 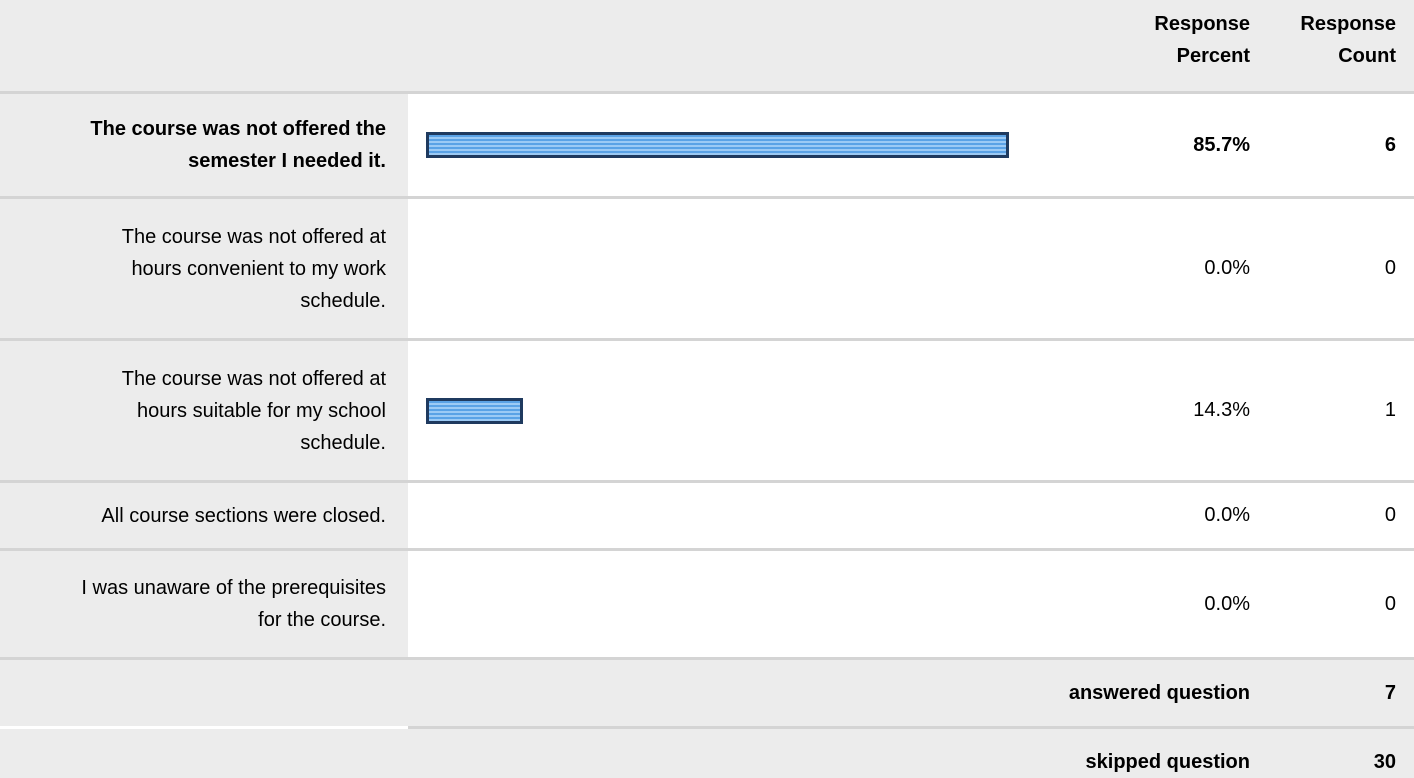 What do you see at coordinates (1390, 144) in the screenshot?
I see `response-count: 6` at bounding box center [1390, 144].